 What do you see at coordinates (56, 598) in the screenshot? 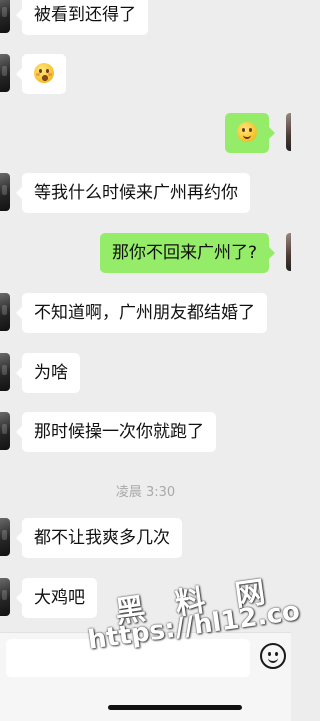
I see `incoming-message-bubble: 大鸡吧` at bounding box center [56, 598].